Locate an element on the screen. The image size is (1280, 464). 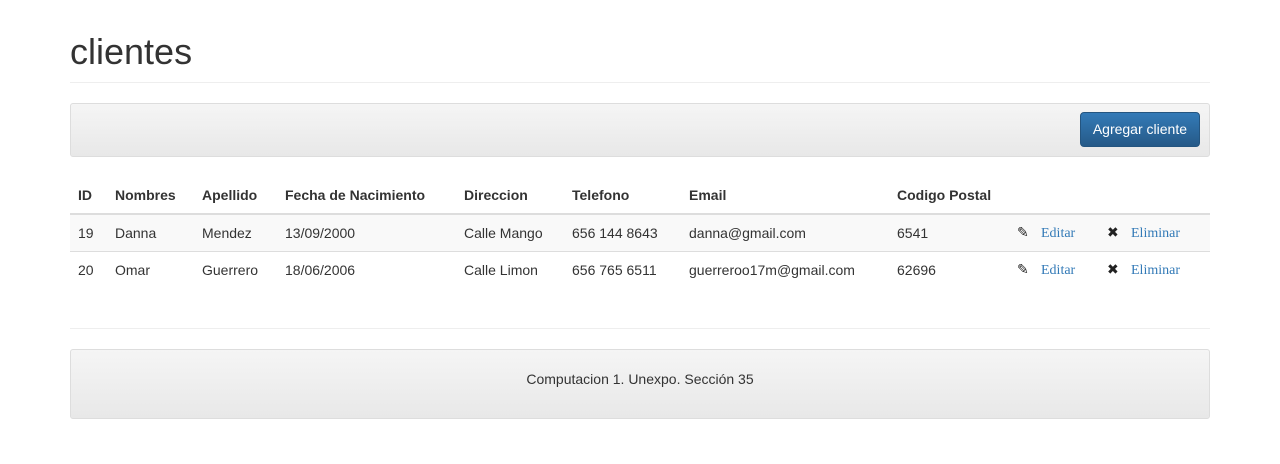
cell-id: 20 is located at coordinates (88, 269).